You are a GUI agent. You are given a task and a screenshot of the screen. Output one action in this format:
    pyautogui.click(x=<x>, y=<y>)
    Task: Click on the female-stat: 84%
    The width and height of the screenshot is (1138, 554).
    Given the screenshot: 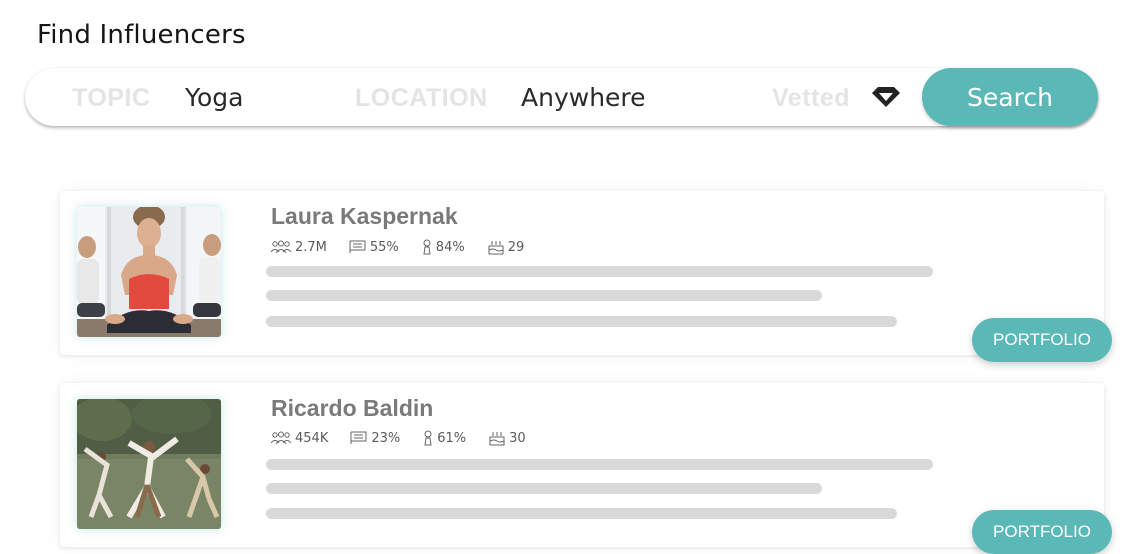 What is the action you would take?
    pyautogui.click(x=443, y=247)
    